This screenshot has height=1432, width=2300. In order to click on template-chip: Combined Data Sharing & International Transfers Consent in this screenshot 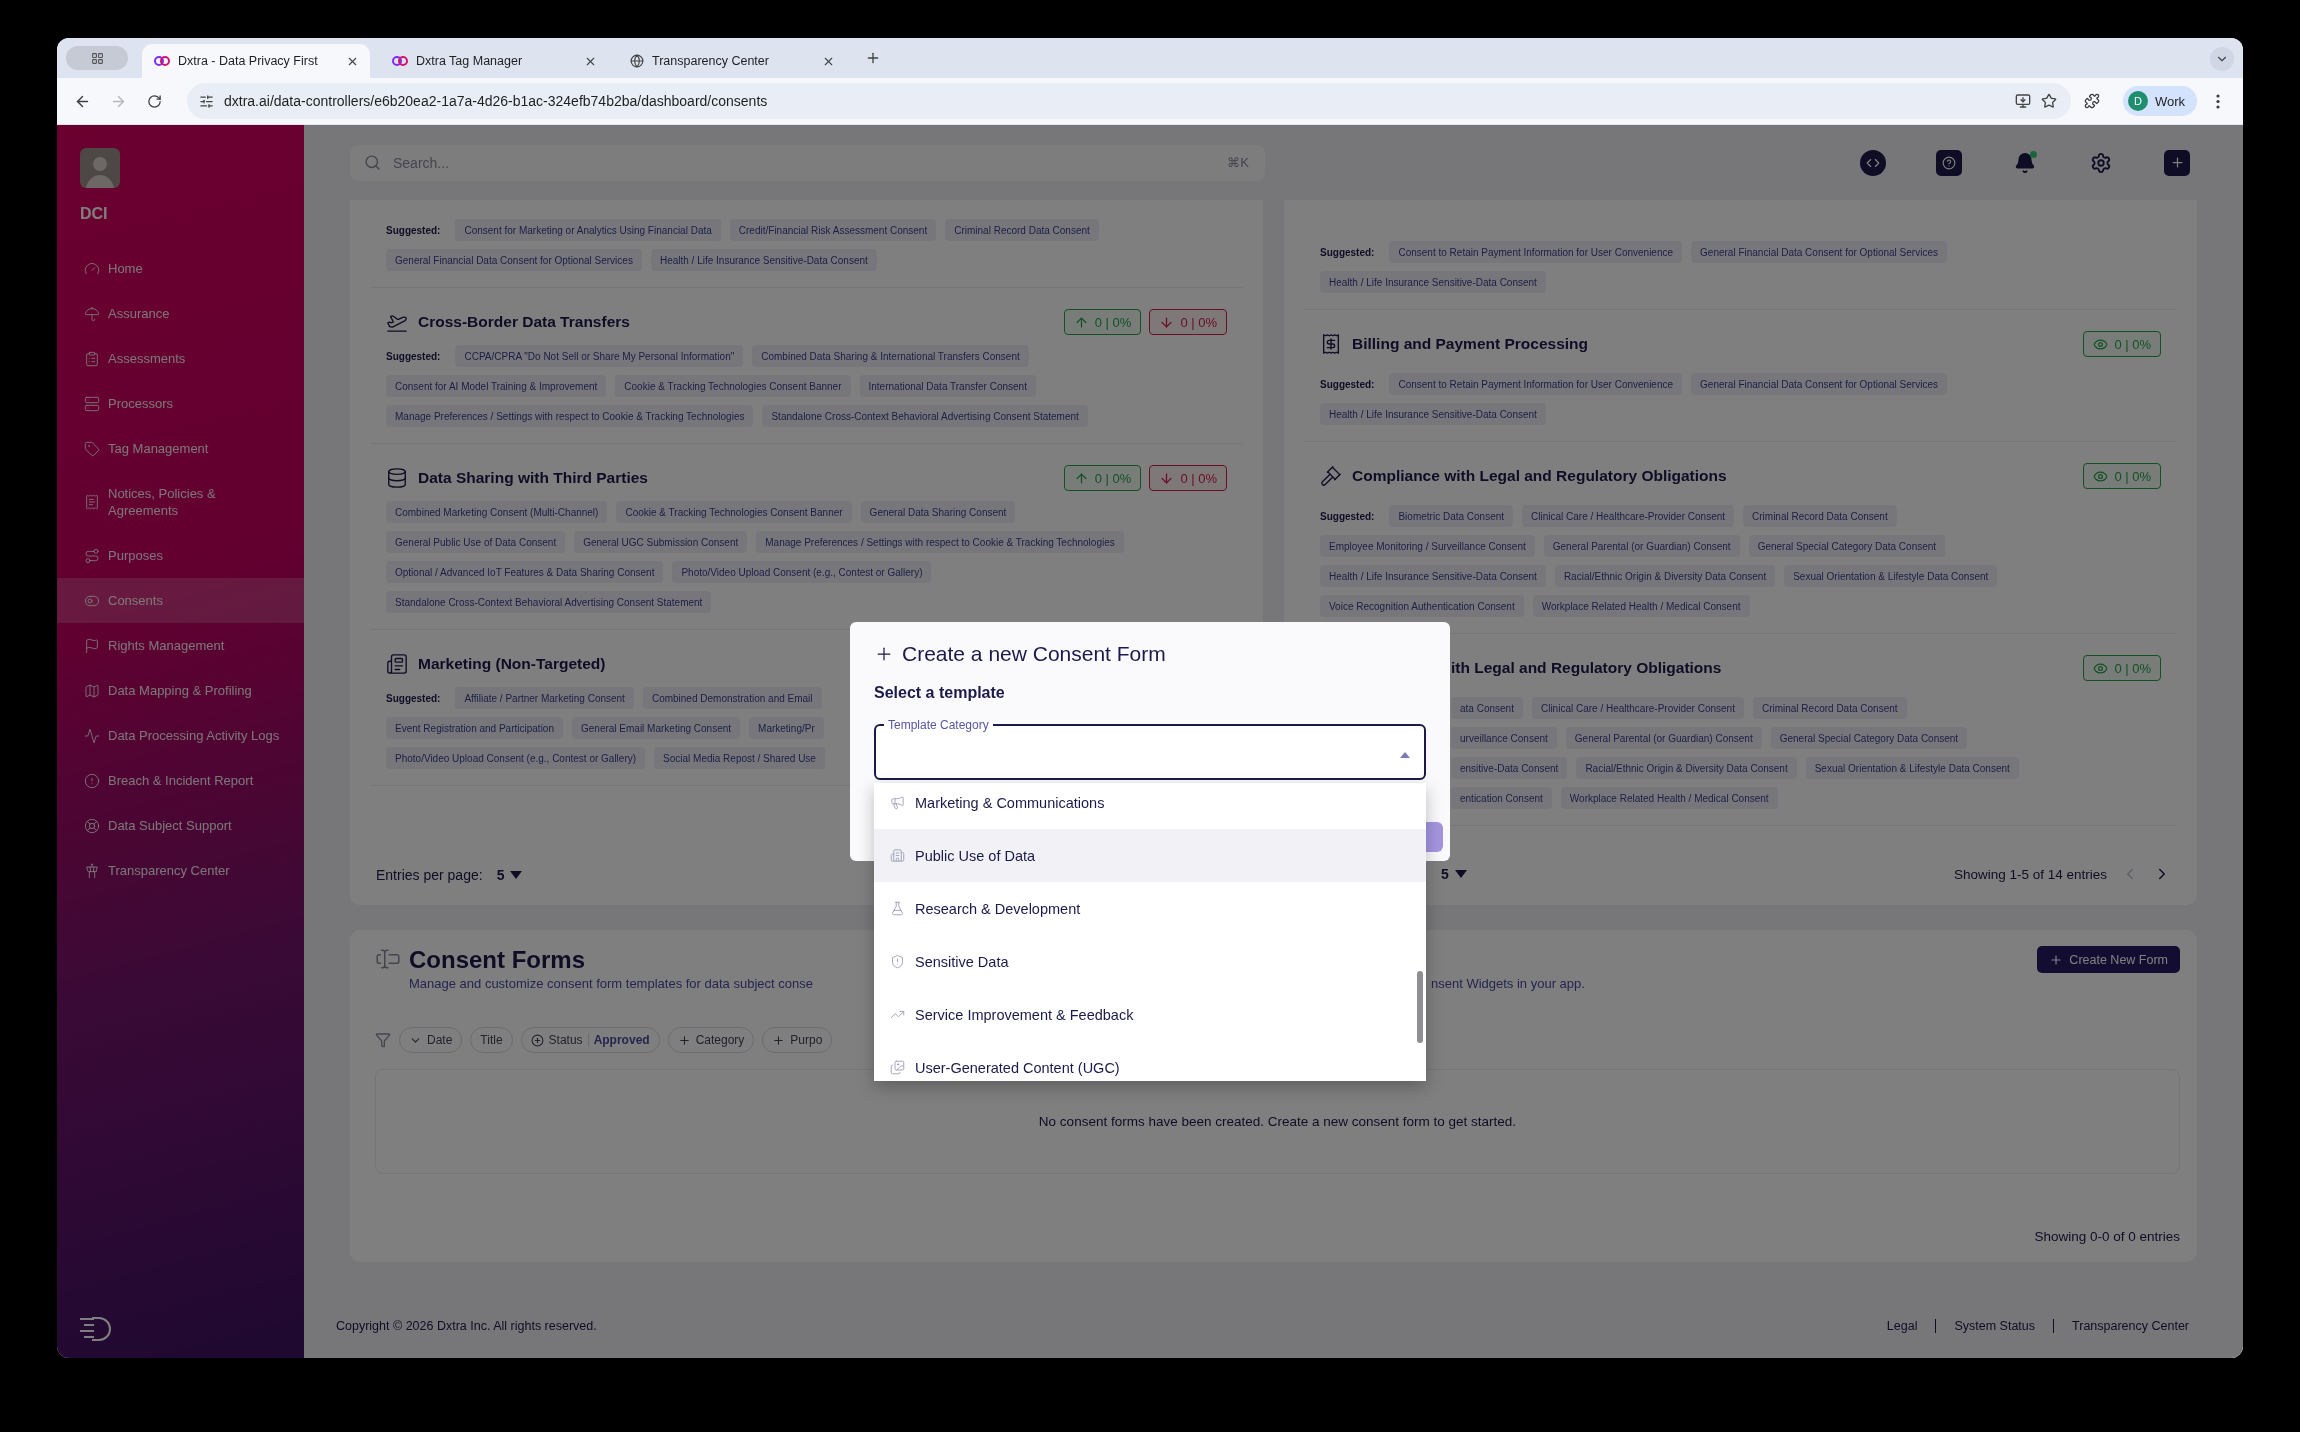, I will do `click(890, 356)`.